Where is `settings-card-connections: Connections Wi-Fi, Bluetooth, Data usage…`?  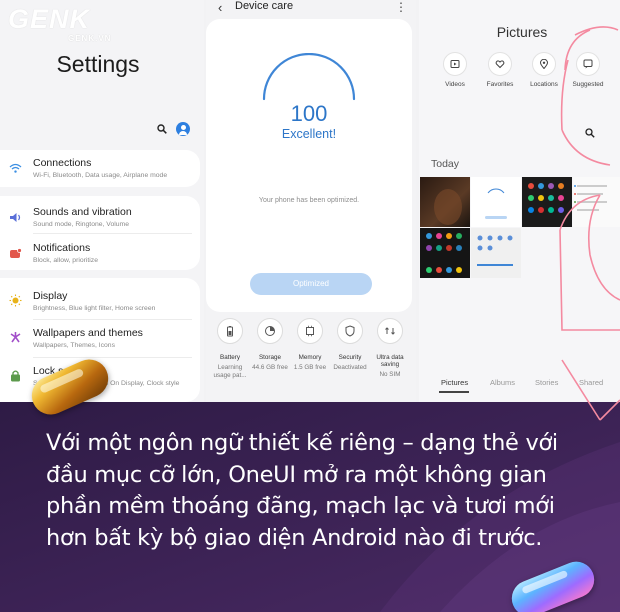
settings-card-connections: Connections Wi-Fi, Bluetooth, Data usage… is located at coordinates (100, 168).